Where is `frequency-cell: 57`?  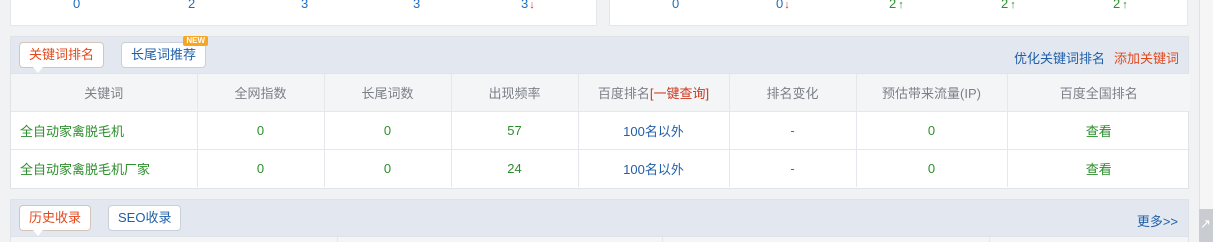 frequency-cell: 57 is located at coordinates (515, 130).